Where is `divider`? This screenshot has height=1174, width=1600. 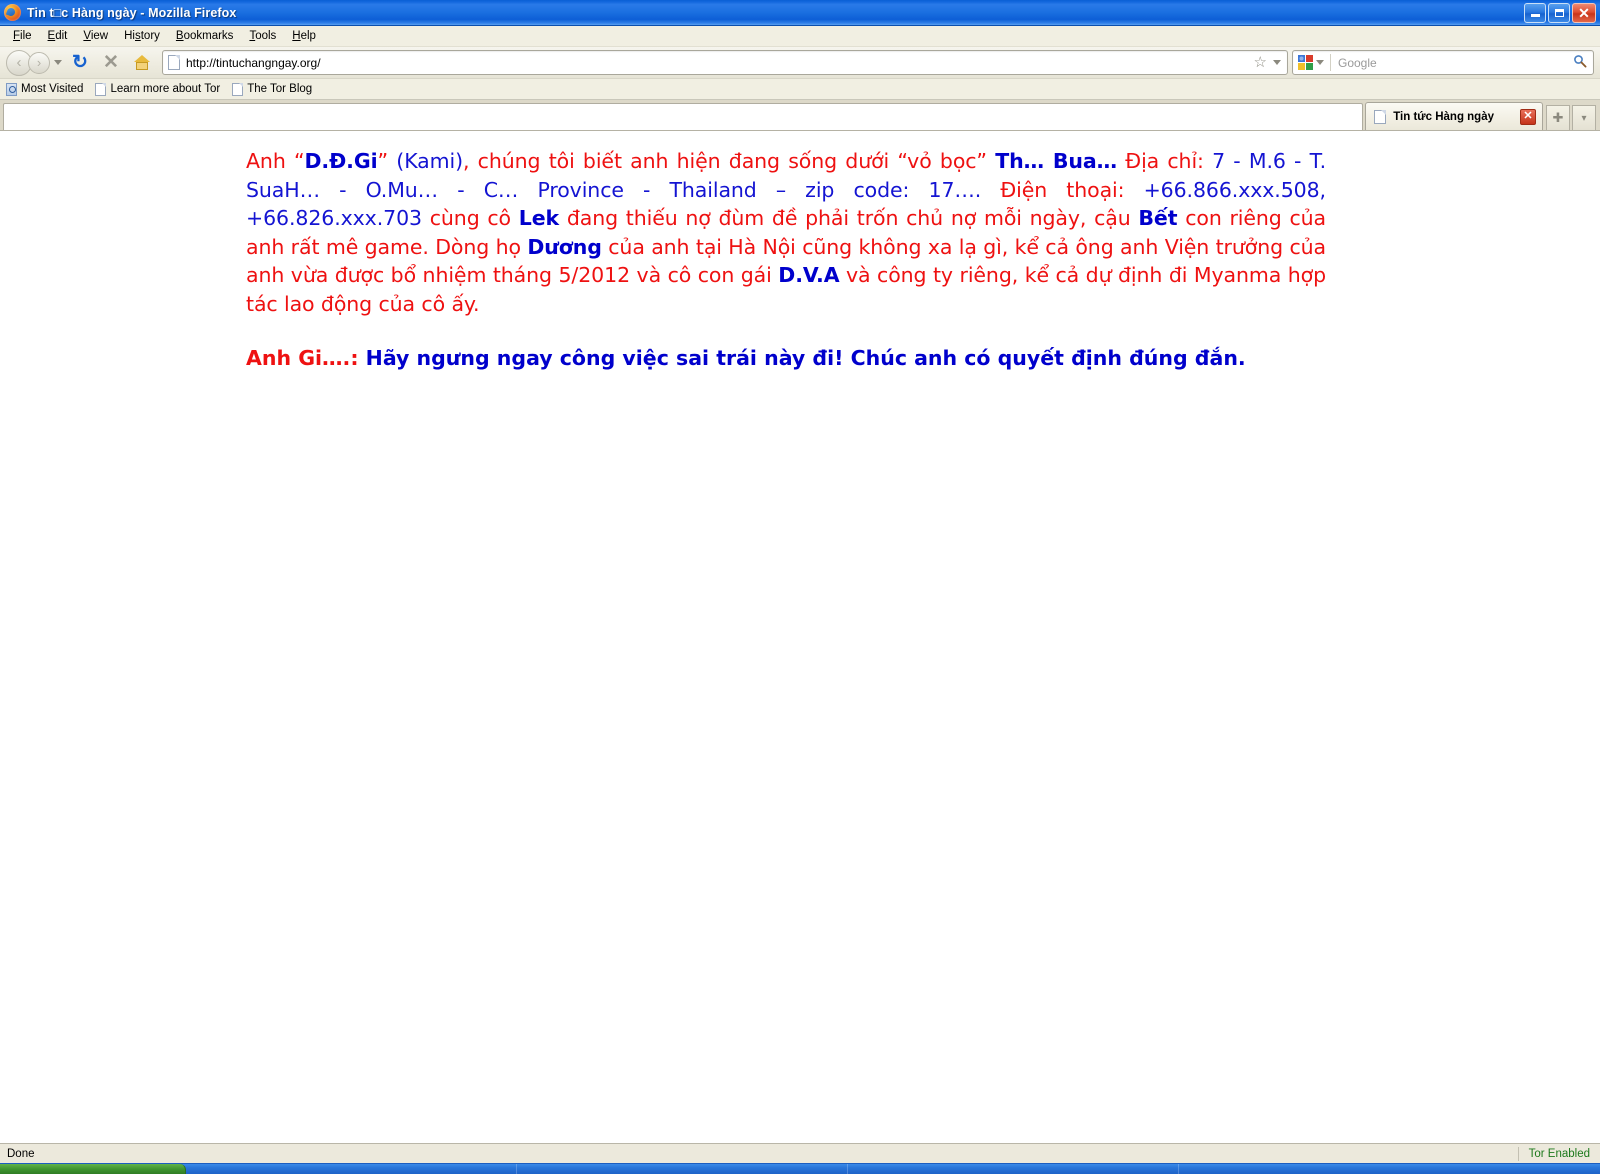
divider is located at coordinates (1178, 1169).